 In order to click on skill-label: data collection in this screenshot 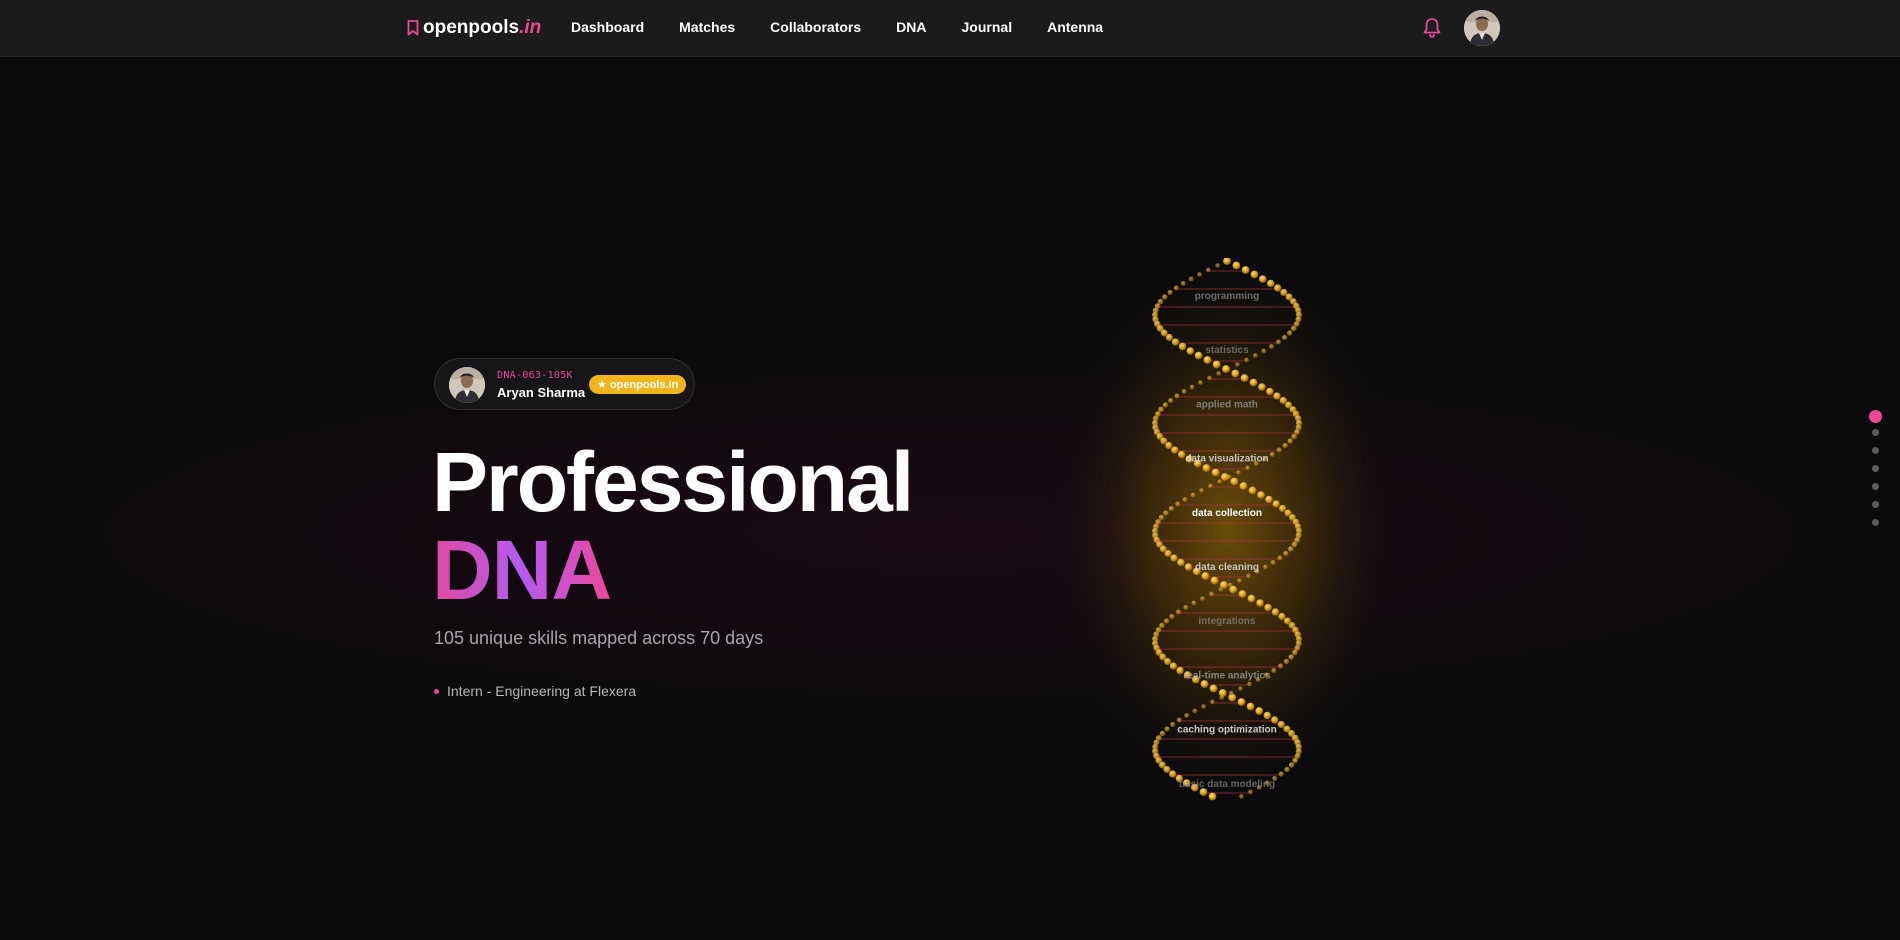, I will do `click(1227, 513)`.